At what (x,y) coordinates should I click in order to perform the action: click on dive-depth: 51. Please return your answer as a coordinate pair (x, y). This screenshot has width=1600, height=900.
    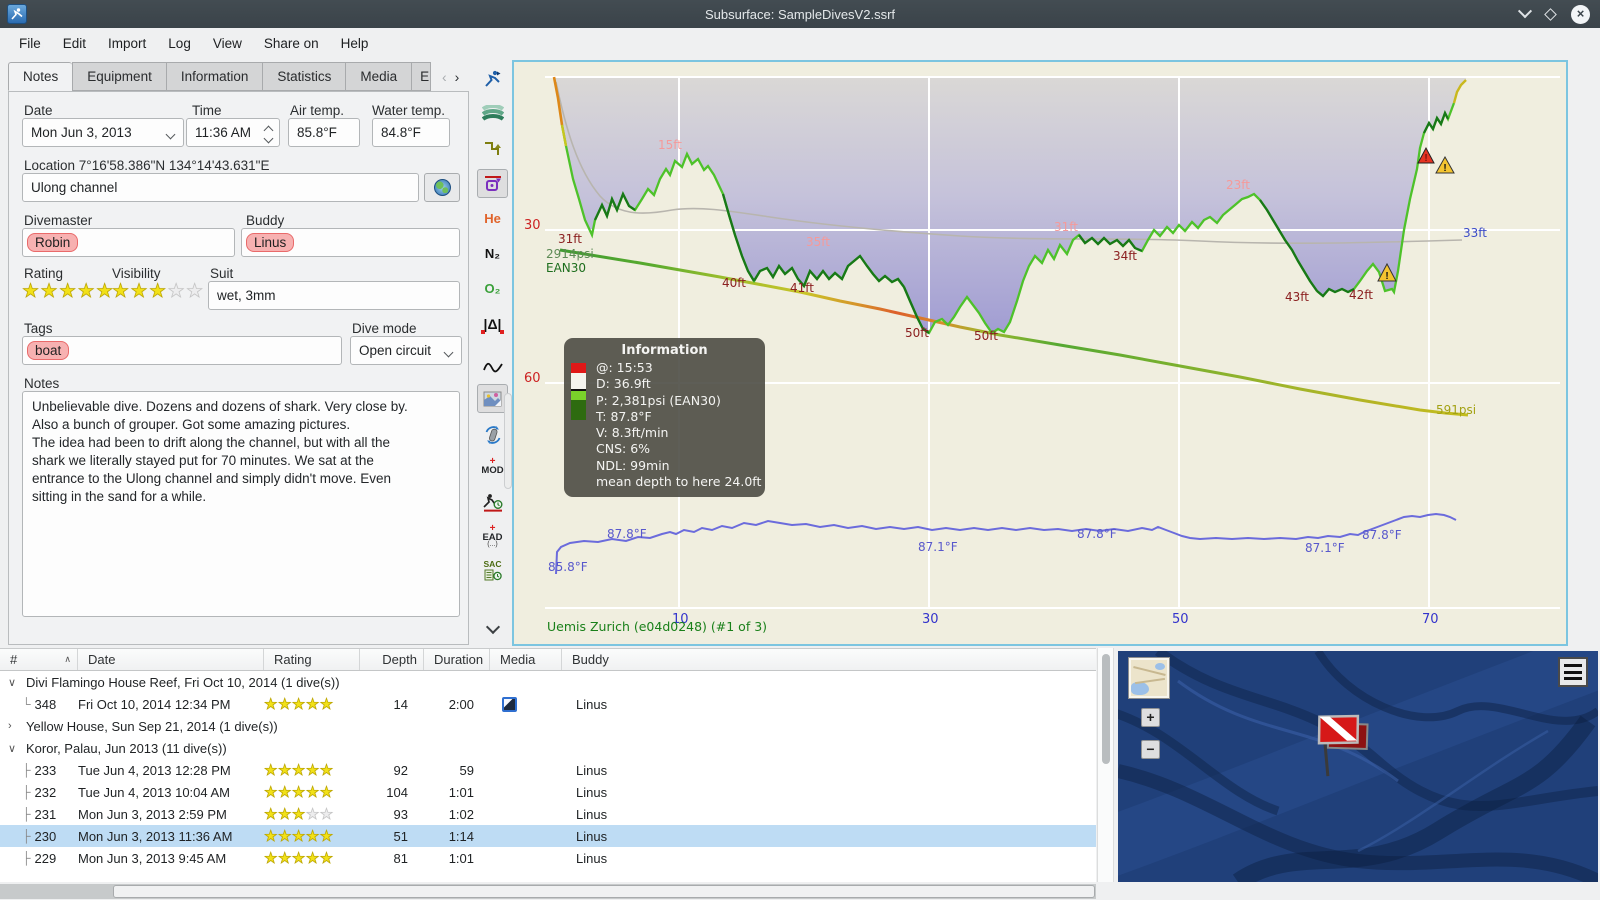
    Looking at the image, I should click on (400, 836).